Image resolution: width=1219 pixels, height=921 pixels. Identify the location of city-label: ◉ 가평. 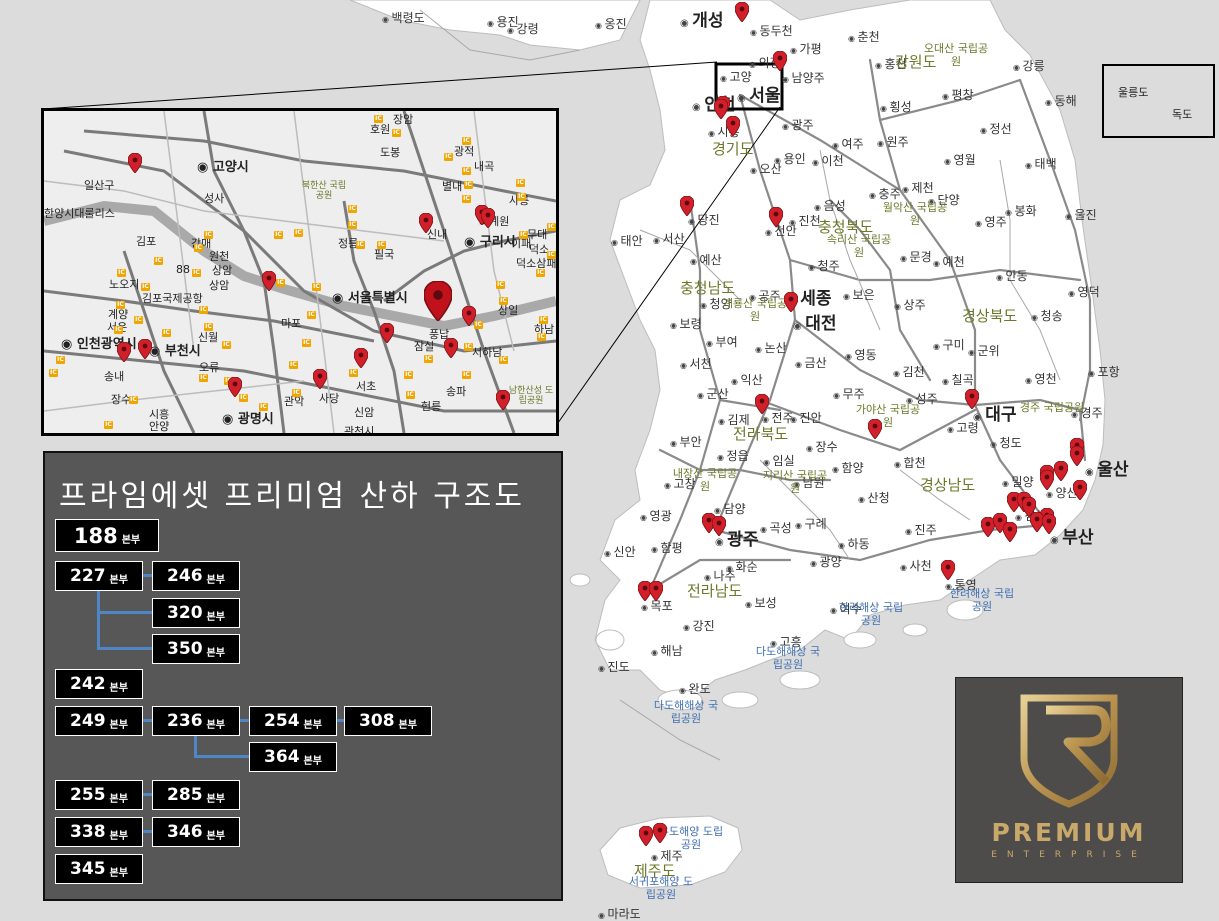
(806, 49).